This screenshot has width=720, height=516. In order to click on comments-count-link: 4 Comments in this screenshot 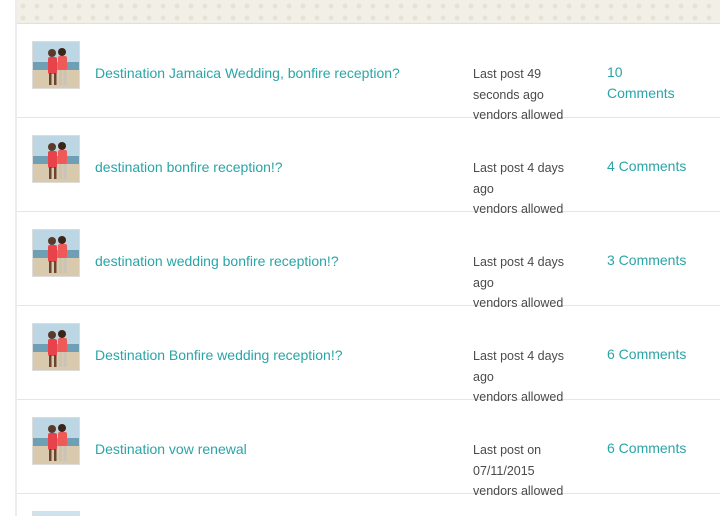, I will do `click(657, 166)`.